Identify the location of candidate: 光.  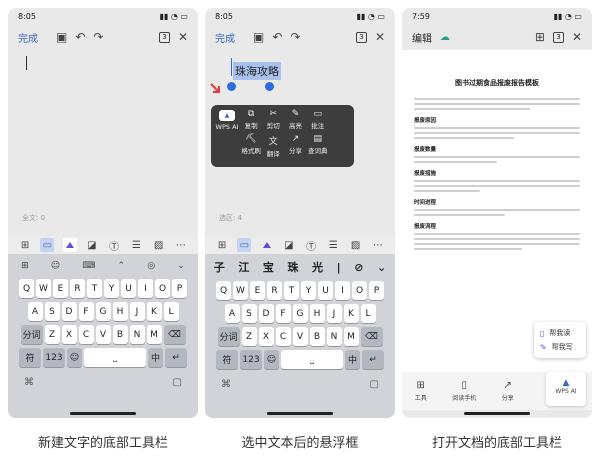
(317, 267).